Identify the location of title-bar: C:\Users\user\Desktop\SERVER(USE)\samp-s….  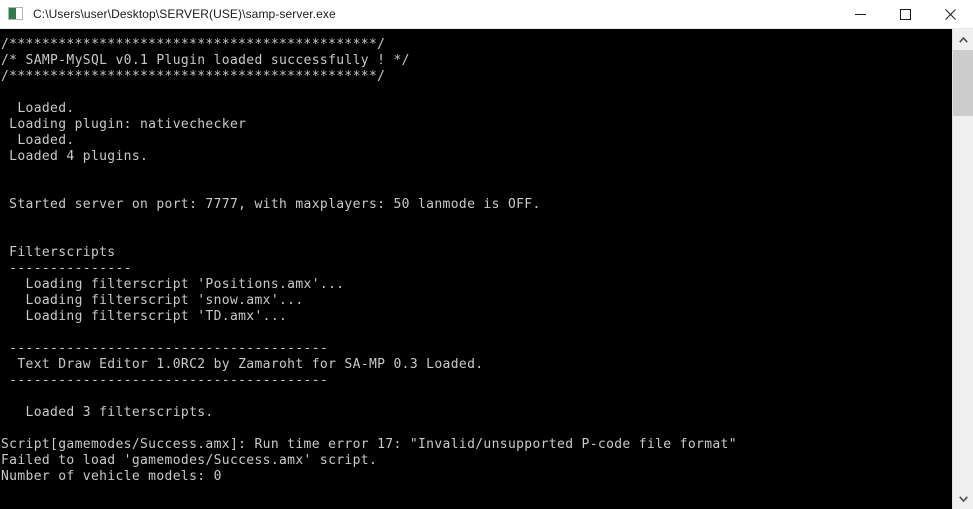
(486, 14).